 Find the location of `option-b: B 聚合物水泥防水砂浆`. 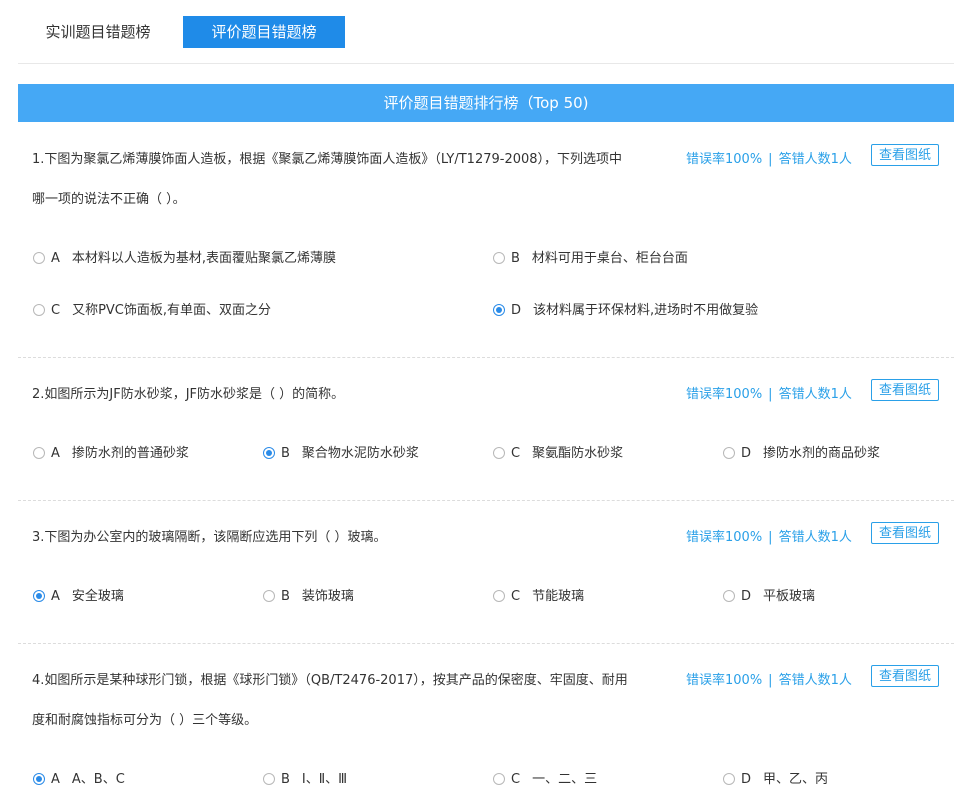

option-b: B 聚合物水泥防水砂浆 is located at coordinates (341, 454).